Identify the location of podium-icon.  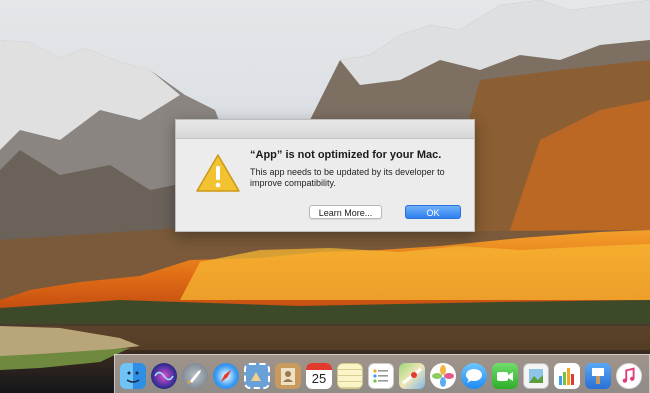
(598, 376).